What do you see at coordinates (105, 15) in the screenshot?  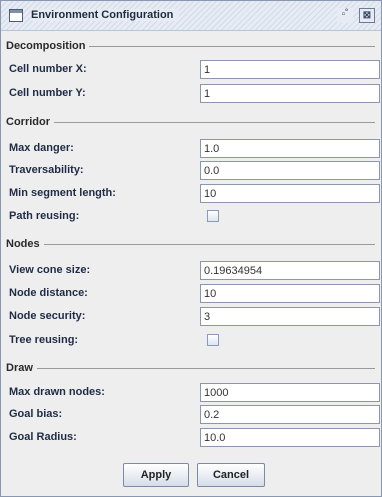 I see `window-title: Environment Configuration` at bounding box center [105, 15].